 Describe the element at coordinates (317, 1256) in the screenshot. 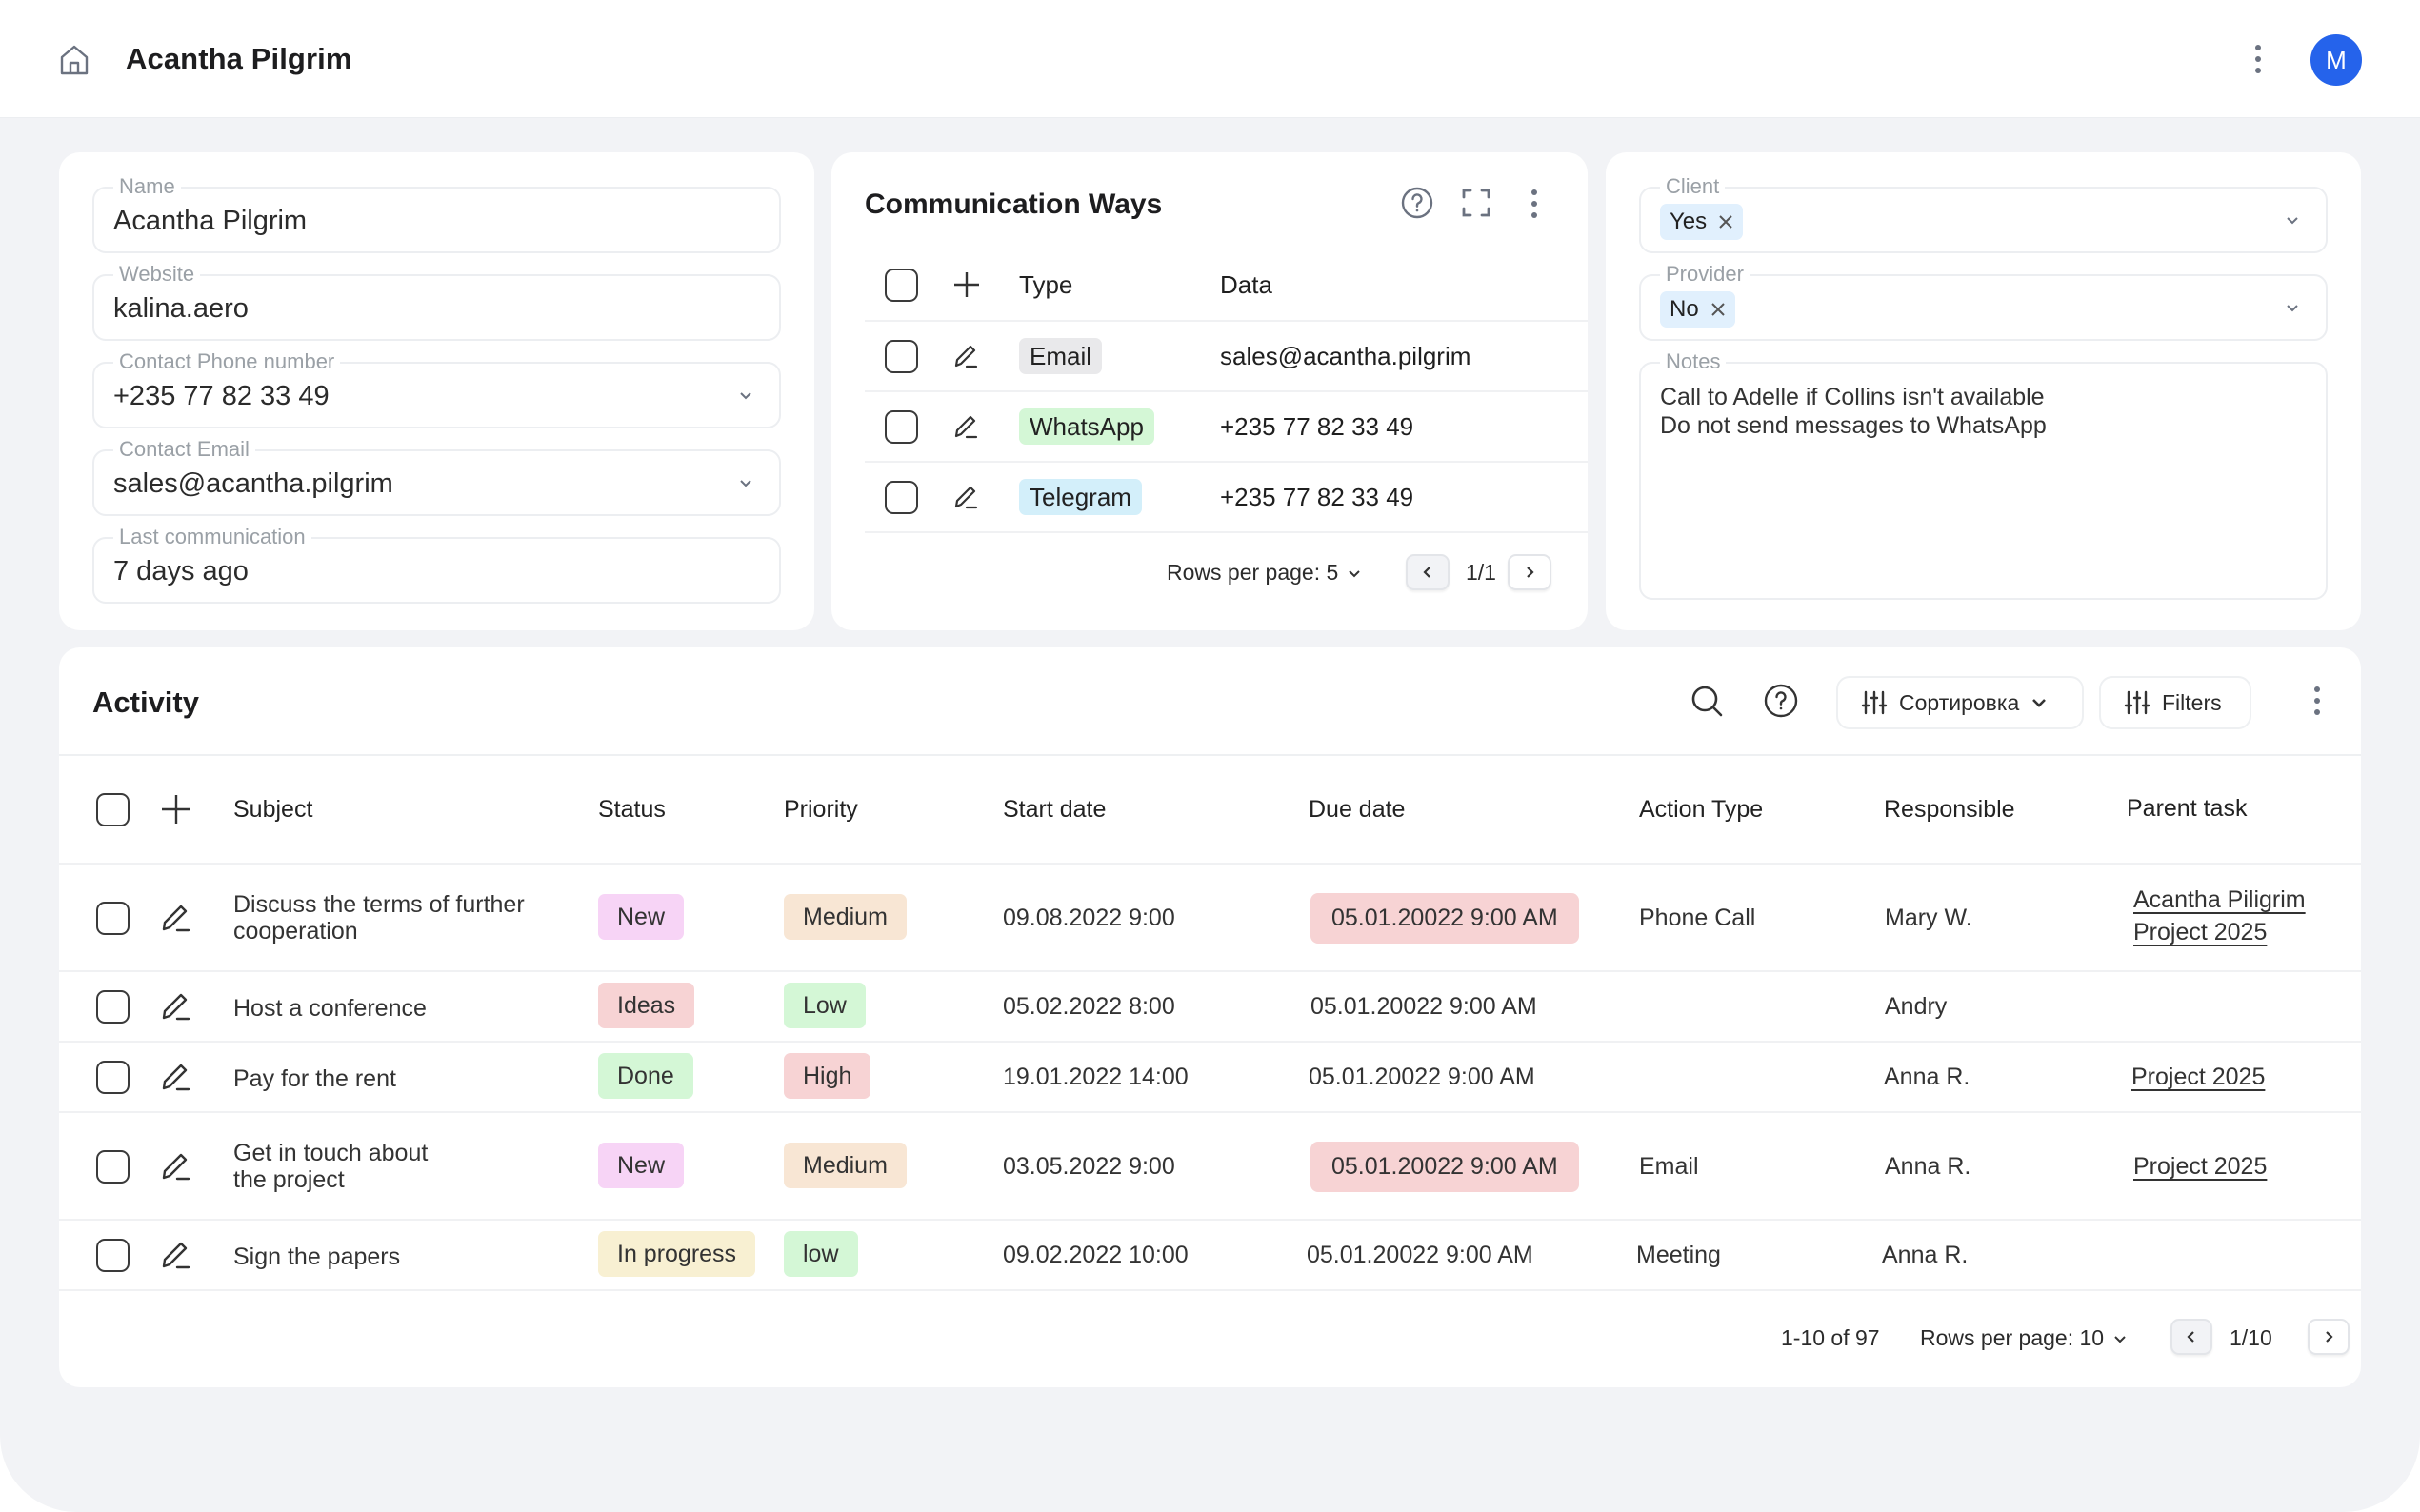

I see `subject-cell: Sign the papers` at that location.